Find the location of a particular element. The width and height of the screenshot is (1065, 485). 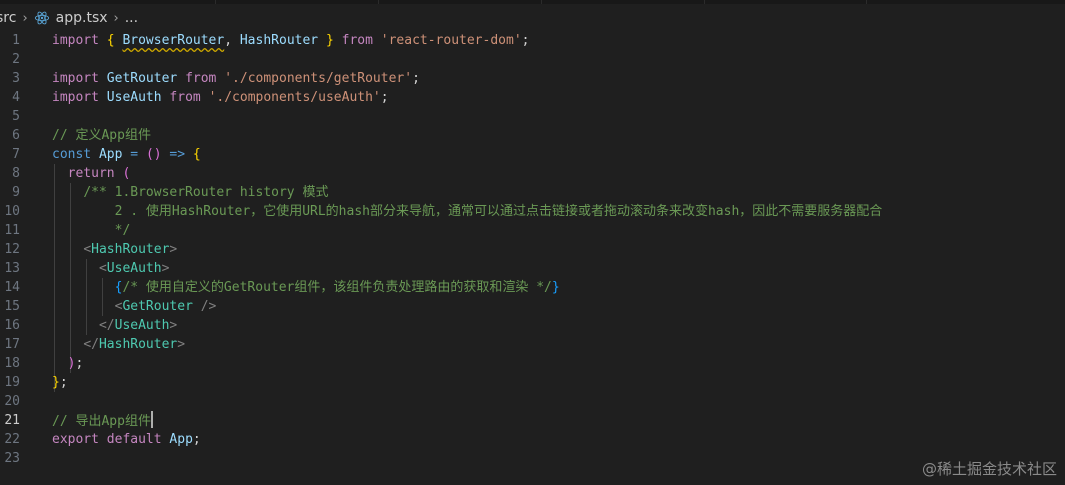

react-icon is located at coordinates (41, 18).